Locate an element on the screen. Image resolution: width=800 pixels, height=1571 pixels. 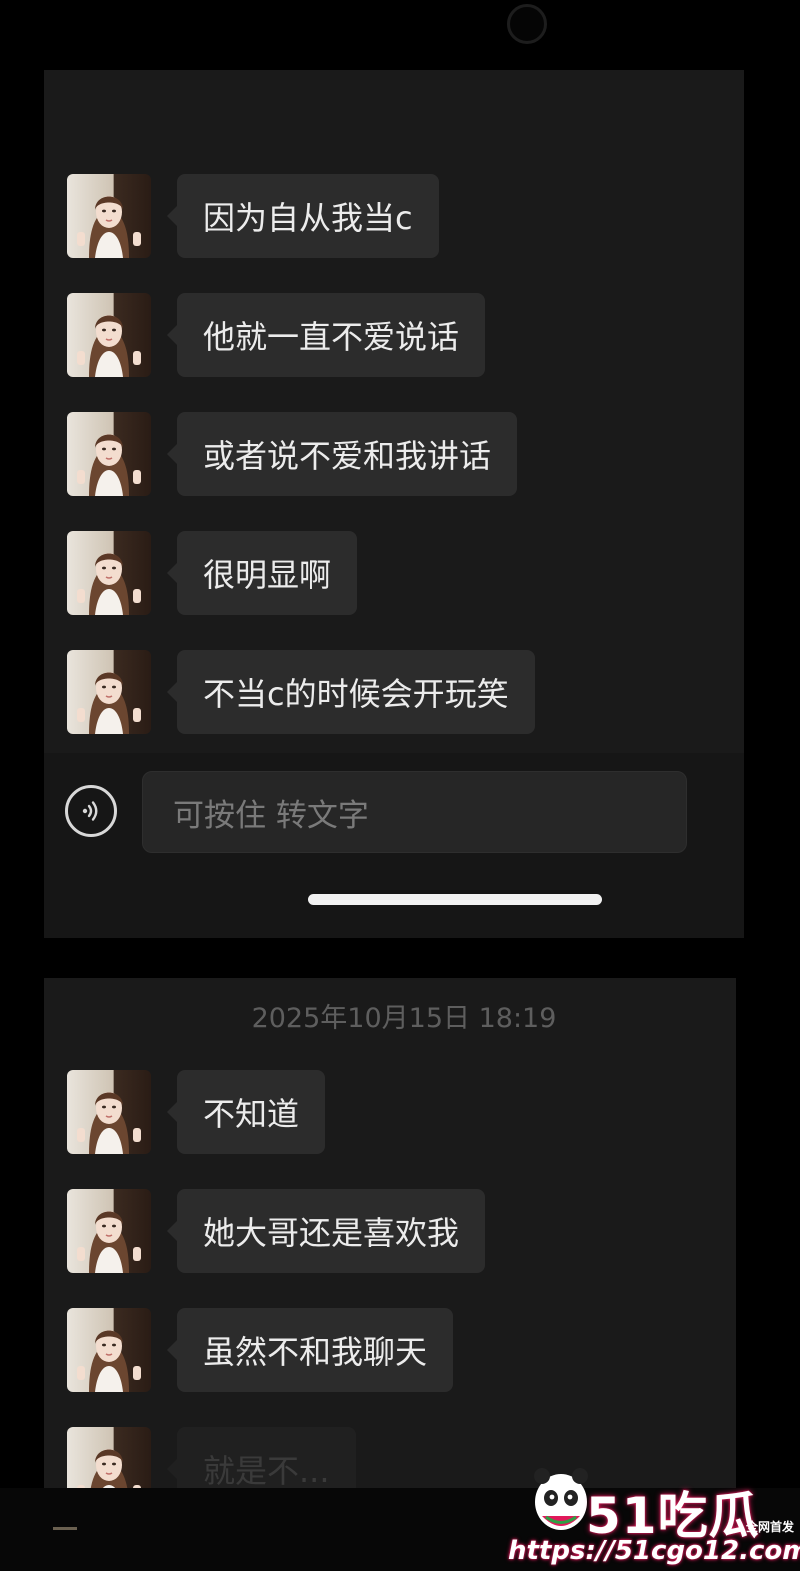
message-input: 可按住 转文字 is located at coordinates (414, 812).